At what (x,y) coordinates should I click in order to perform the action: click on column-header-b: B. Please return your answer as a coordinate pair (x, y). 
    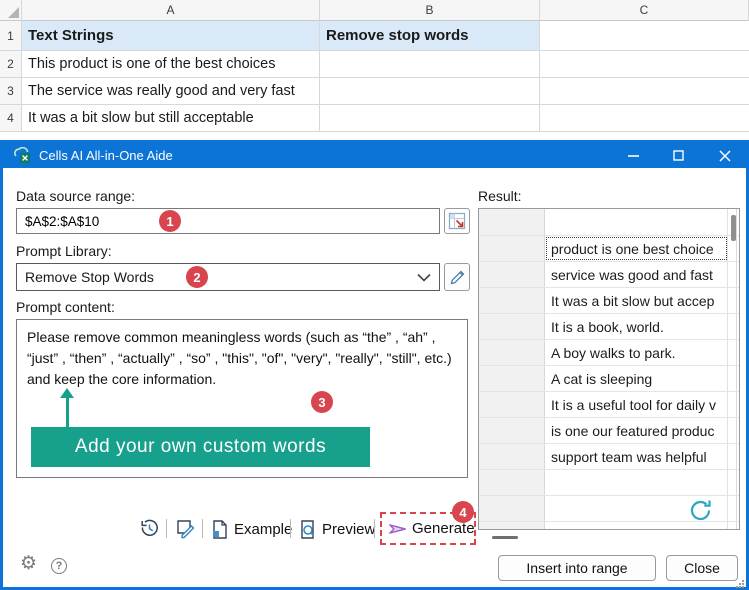
    Looking at the image, I should click on (430, 10).